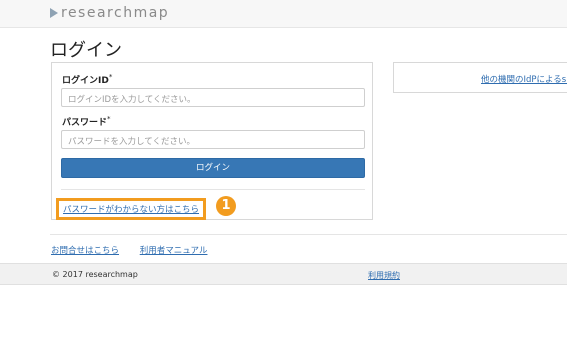  I want to click on terms-of-use-link: 利用規約, so click(384, 275).